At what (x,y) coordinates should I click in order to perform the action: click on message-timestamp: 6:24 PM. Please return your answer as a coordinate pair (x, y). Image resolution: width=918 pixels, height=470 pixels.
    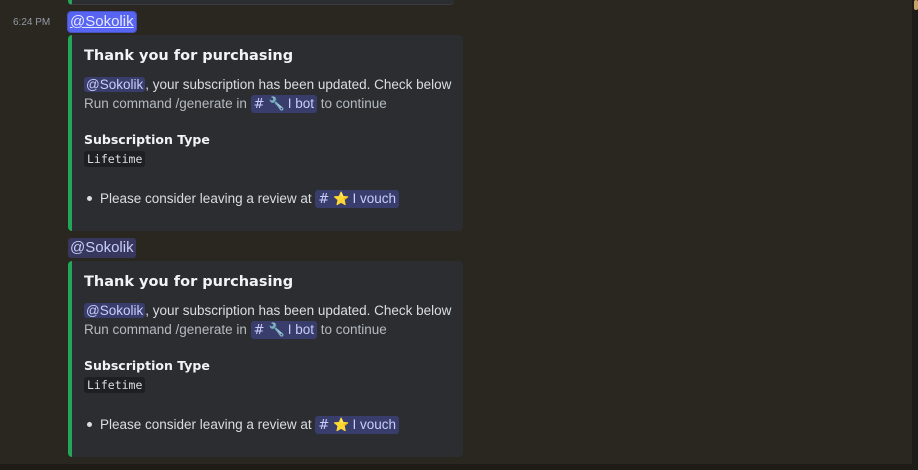
    Looking at the image, I should click on (32, 22).